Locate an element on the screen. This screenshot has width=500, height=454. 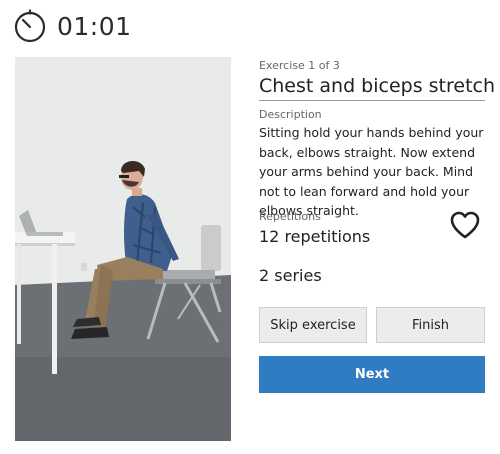
repetitions-value: 12 repetitions is located at coordinates (315, 236).